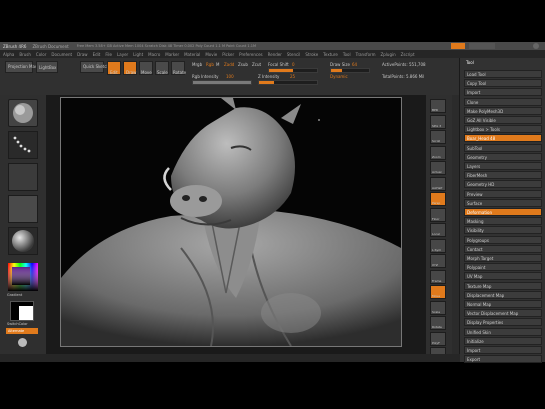  Describe the element at coordinates (251, 54) in the screenshot. I see `menu-item-preferences: Preferences` at that location.